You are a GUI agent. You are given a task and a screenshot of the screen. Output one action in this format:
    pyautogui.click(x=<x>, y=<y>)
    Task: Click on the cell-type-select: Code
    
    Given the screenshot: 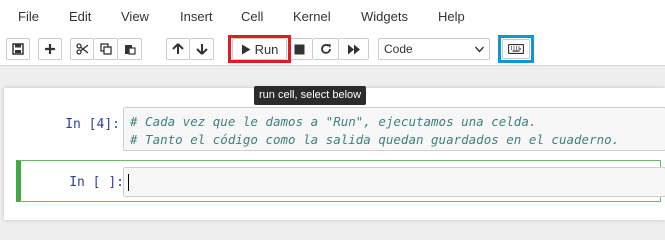 What is the action you would take?
    pyautogui.click(x=434, y=49)
    